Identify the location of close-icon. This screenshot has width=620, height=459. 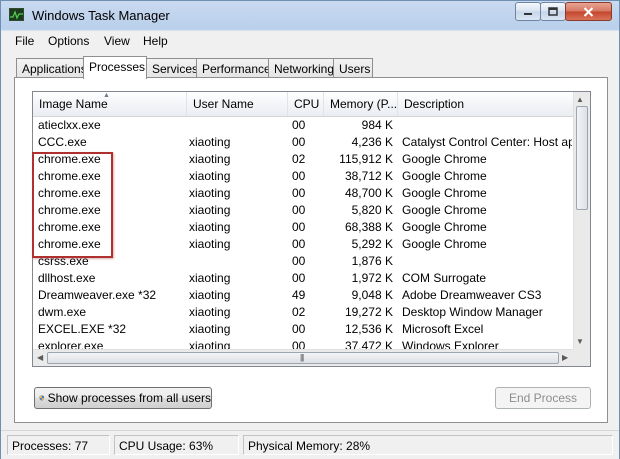
(588, 11).